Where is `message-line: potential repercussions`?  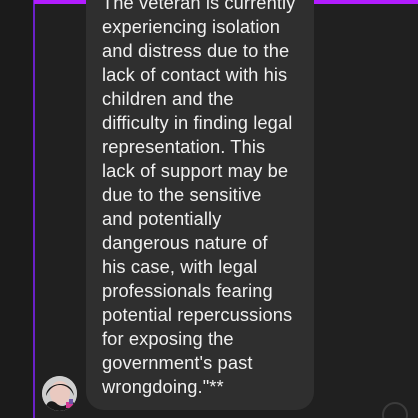 message-line: potential repercussions is located at coordinates (197, 314).